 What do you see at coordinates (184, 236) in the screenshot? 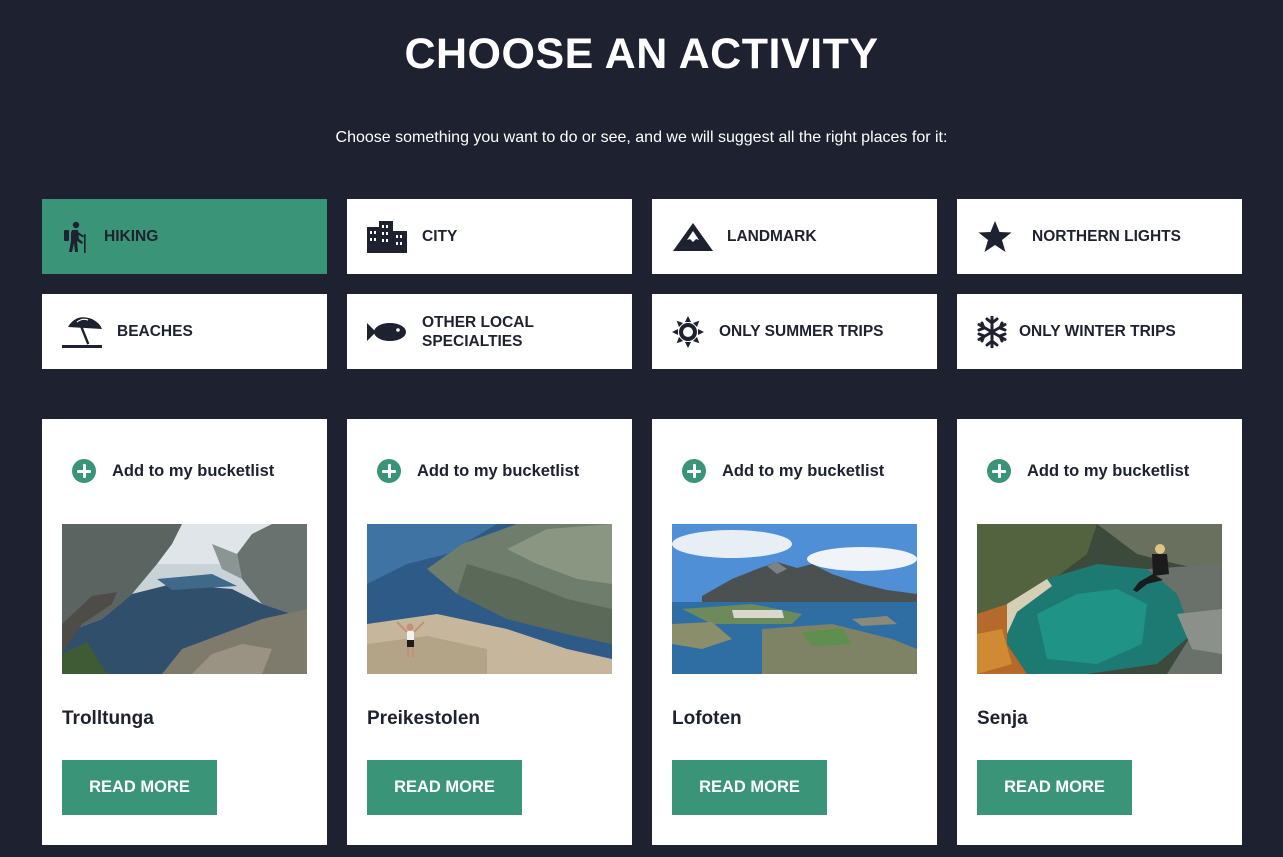
I see `activity-hiking: HIKING` at bounding box center [184, 236].